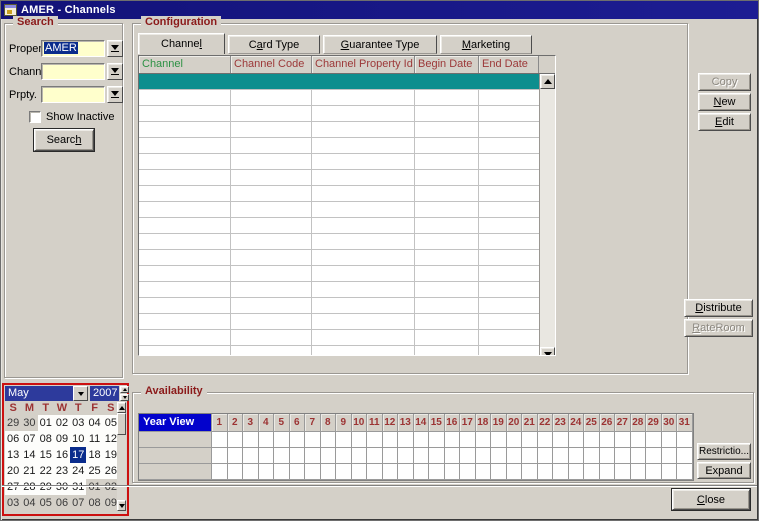 Image resolution: width=759 pixels, height=521 pixels. What do you see at coordinates (124, 389) in the screenshot?
I see `year-up-button` at bounding box center [124, 389].